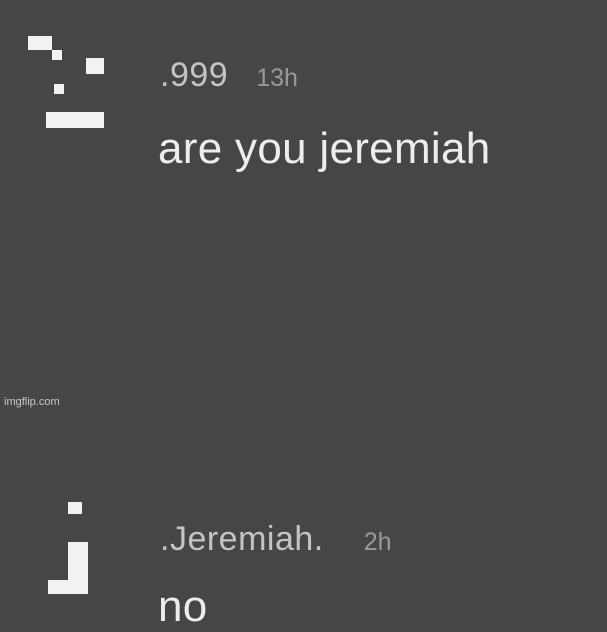 Image resolution: width=607 pixels, height=632 pixels. What do you see at coordinates (32, 402) in the screenshot?
I see `watermark: imgflip.com` at bounding box center [32, 402].